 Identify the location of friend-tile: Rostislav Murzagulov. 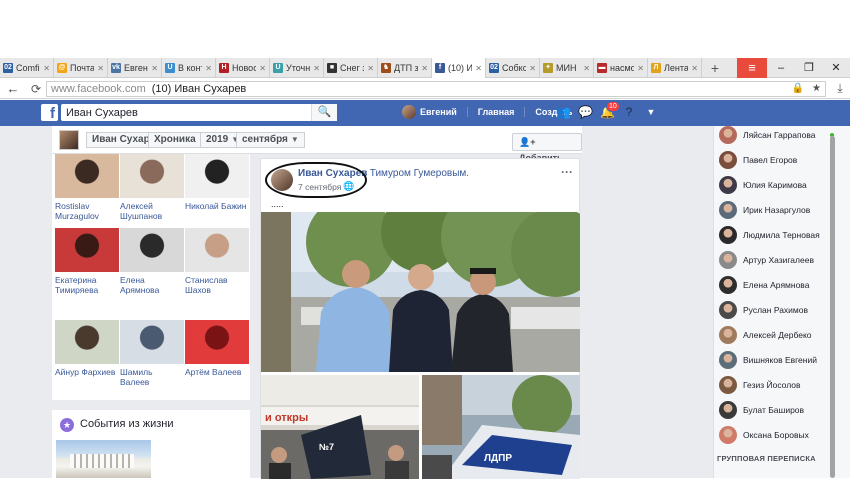
(87, 187).